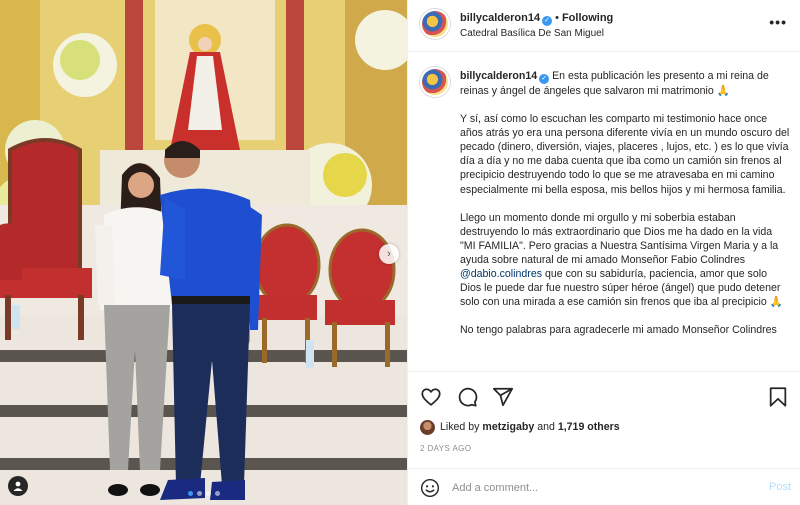 The height and width of the screenshot is (505, 800). Describe the element at coordinates (778, 22) in the screenshot. I see `more-horizontal-icon: •••` at that location.